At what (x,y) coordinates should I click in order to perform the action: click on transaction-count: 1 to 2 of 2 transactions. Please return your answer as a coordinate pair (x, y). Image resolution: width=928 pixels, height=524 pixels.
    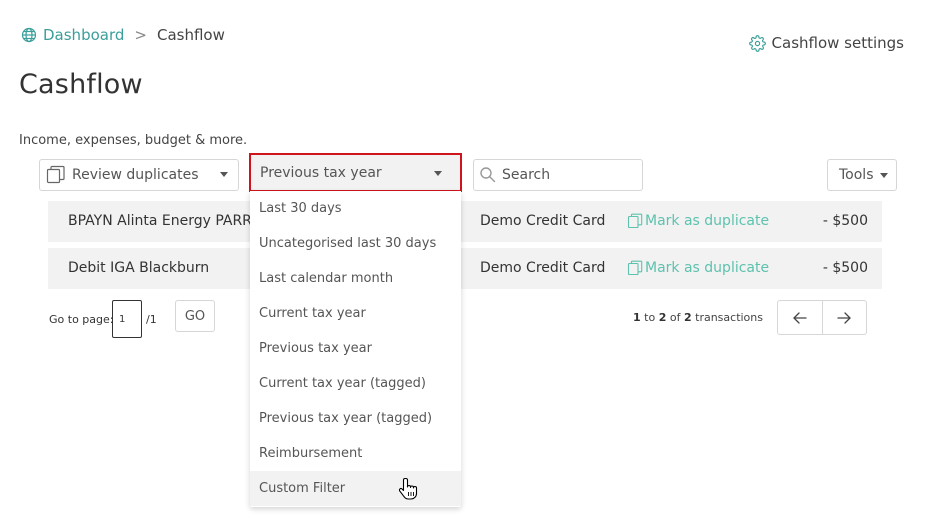
    Looking at the image, I should click on (698, 317).